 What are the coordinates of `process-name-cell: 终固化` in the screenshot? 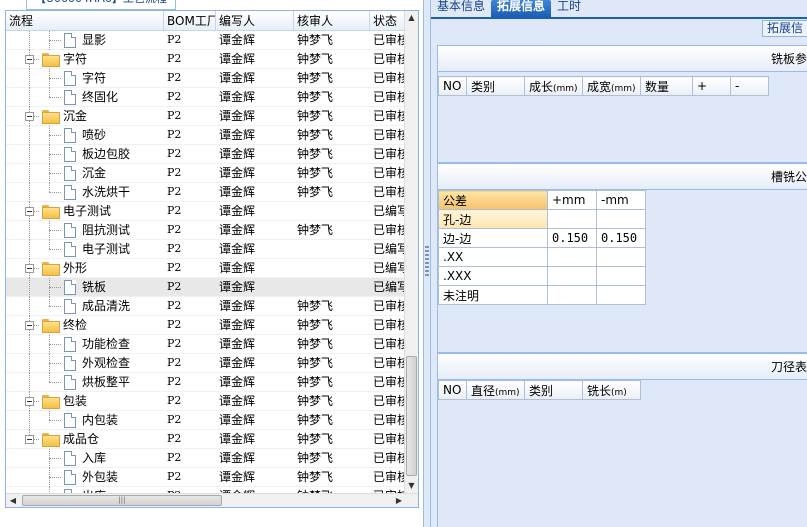 It's located at (85, 97).